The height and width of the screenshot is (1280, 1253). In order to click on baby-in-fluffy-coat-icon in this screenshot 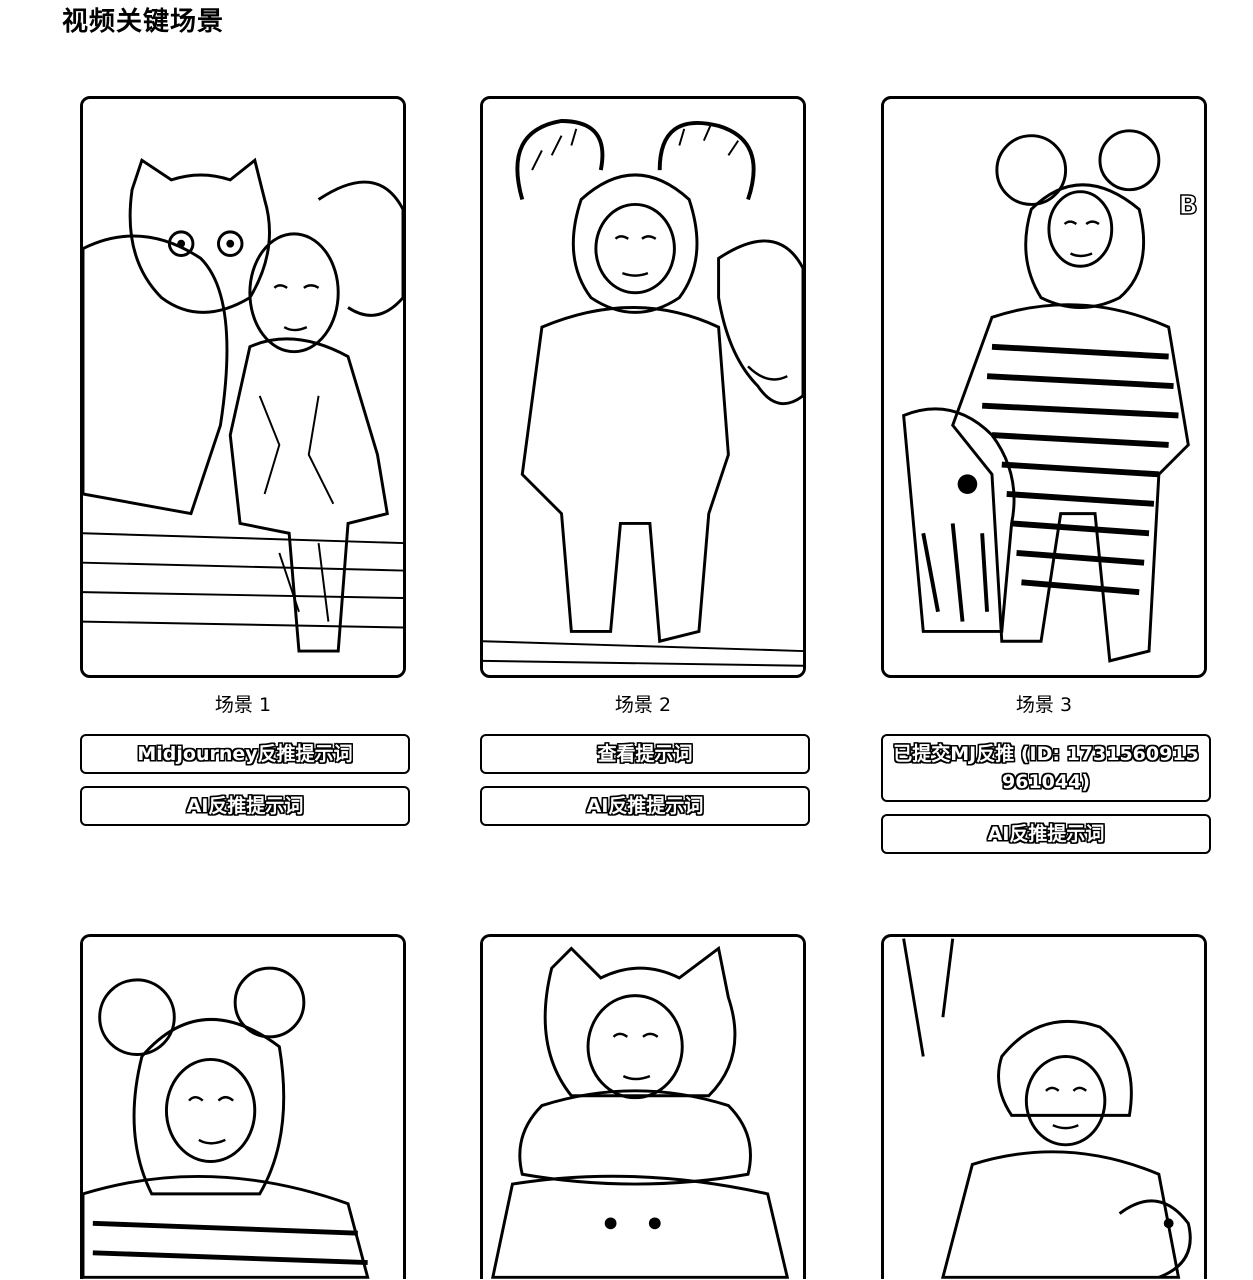, I will do `click(643, 1108)`.